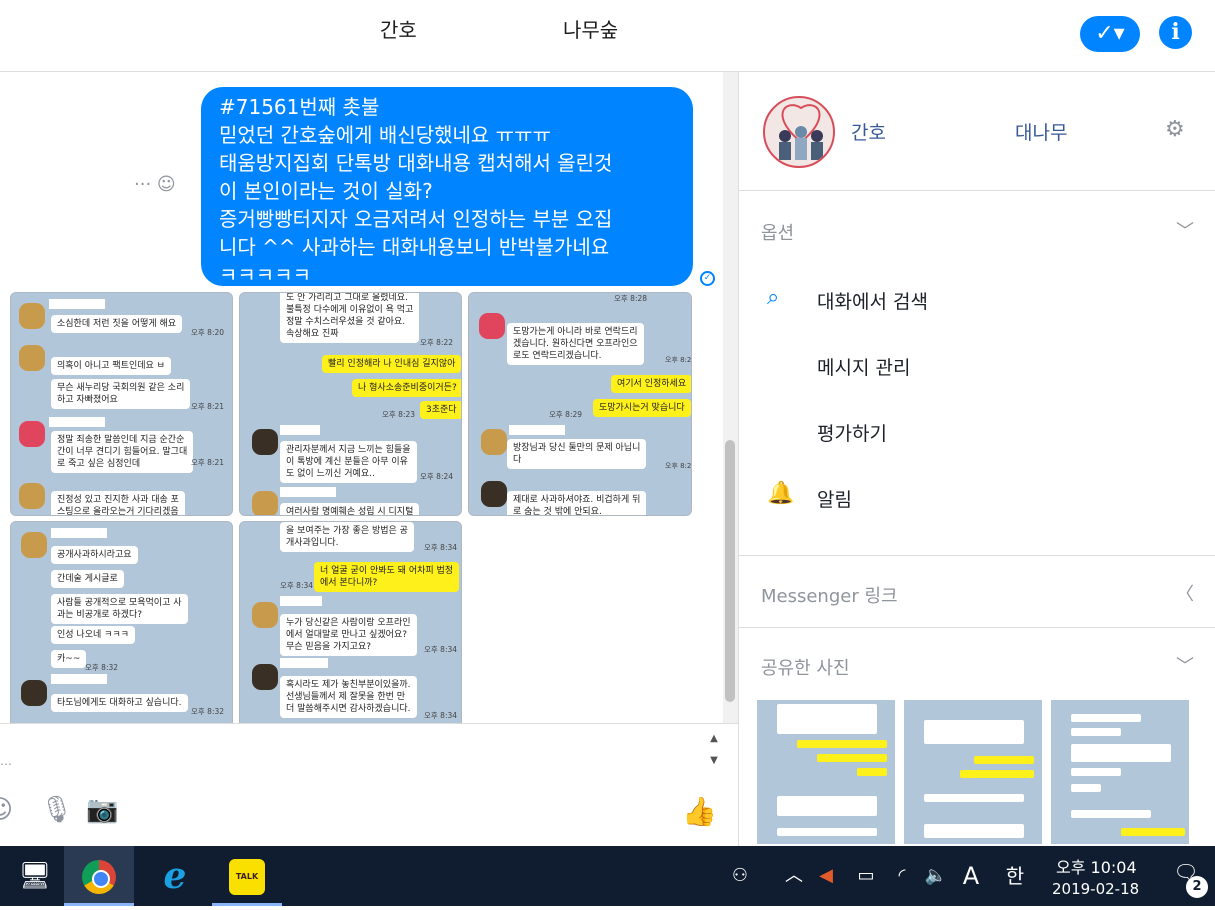 This screenshot has width=1215, height=910. What do you see at coordinates (651, 384) in the screenshot?
I see `kakao-message-mine: 여기서 인정하세요` at bounding box center [651, 384].